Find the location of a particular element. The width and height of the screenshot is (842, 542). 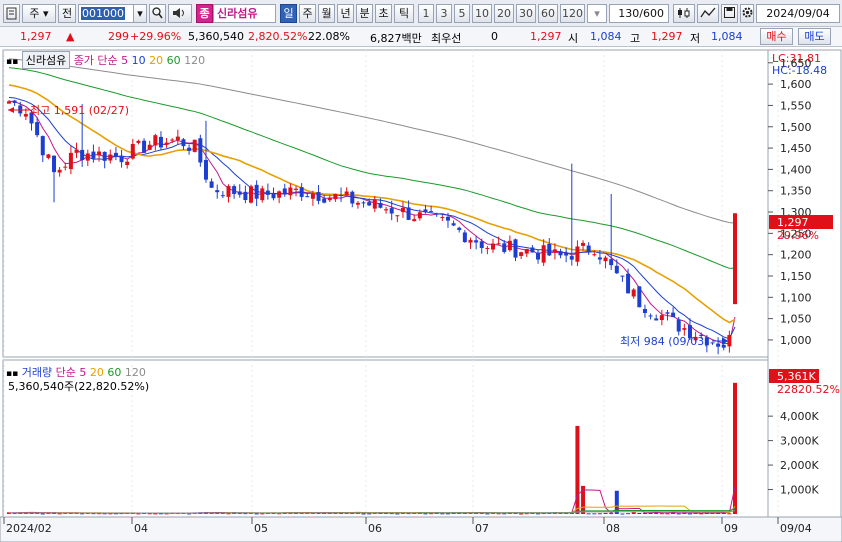

price-axis-label: 1,350 is located at coordinates (796, 191).